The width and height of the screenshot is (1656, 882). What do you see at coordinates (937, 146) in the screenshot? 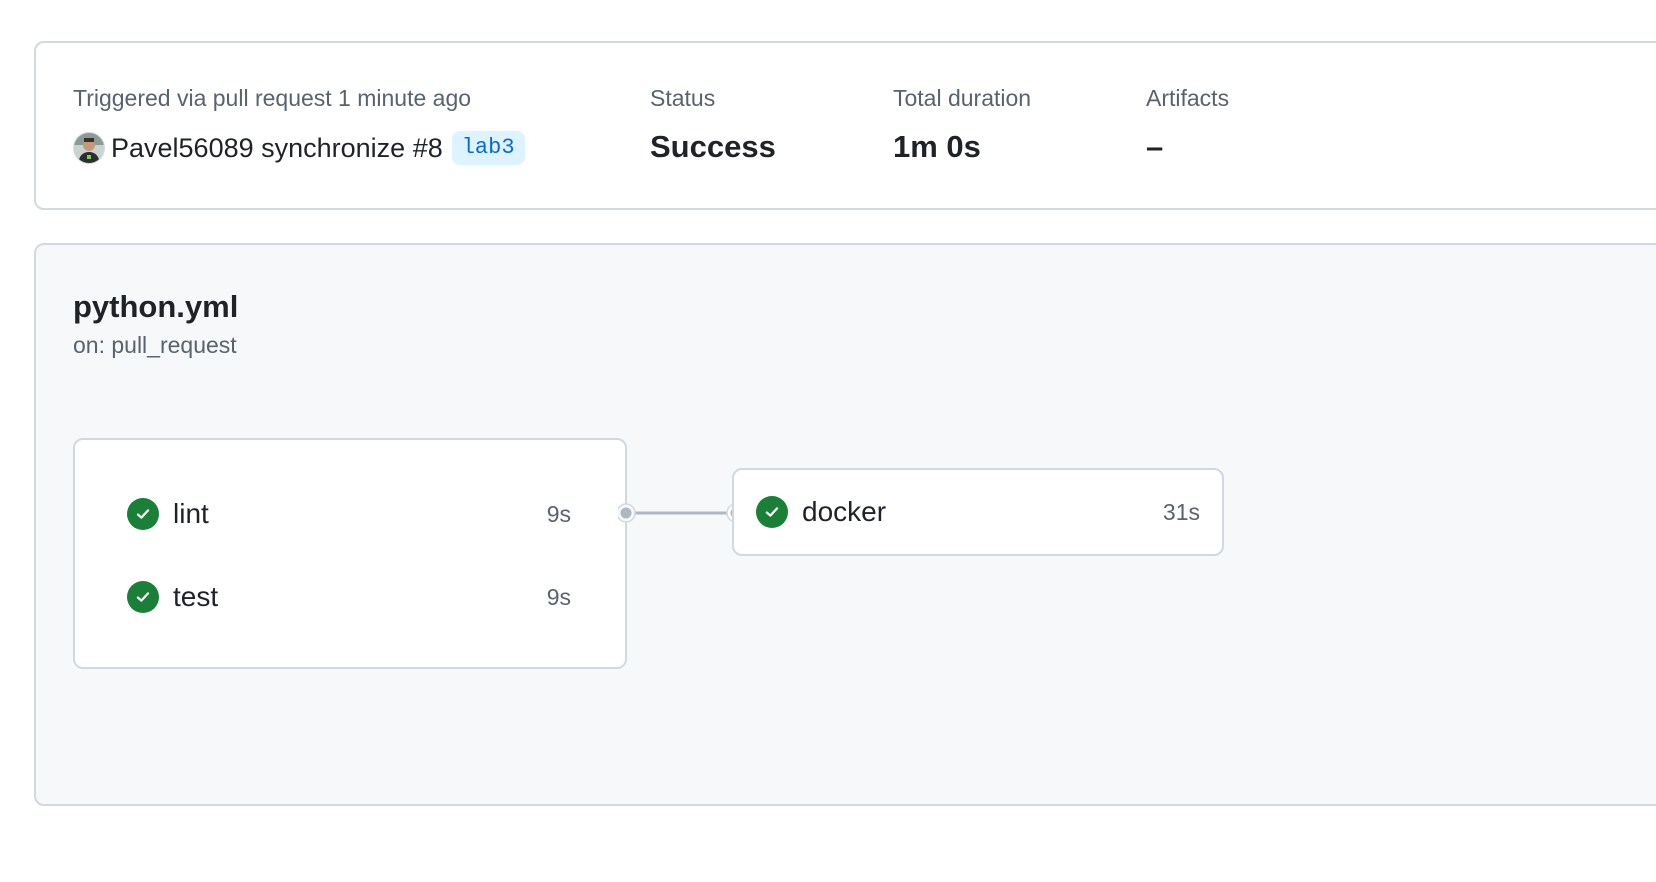
I see `duration-value: 1m 0s` at bounding box center [937, 146].